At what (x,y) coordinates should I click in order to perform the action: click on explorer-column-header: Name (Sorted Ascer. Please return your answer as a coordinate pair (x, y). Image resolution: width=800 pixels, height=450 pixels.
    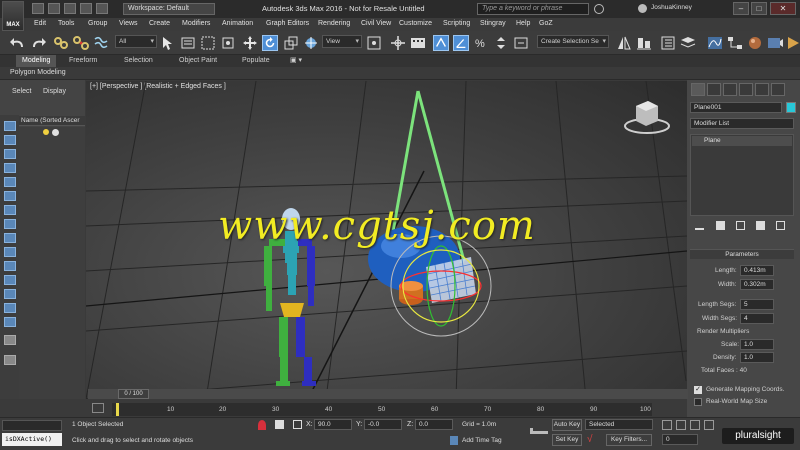
    Looking at the image, I should click on (52, 121).